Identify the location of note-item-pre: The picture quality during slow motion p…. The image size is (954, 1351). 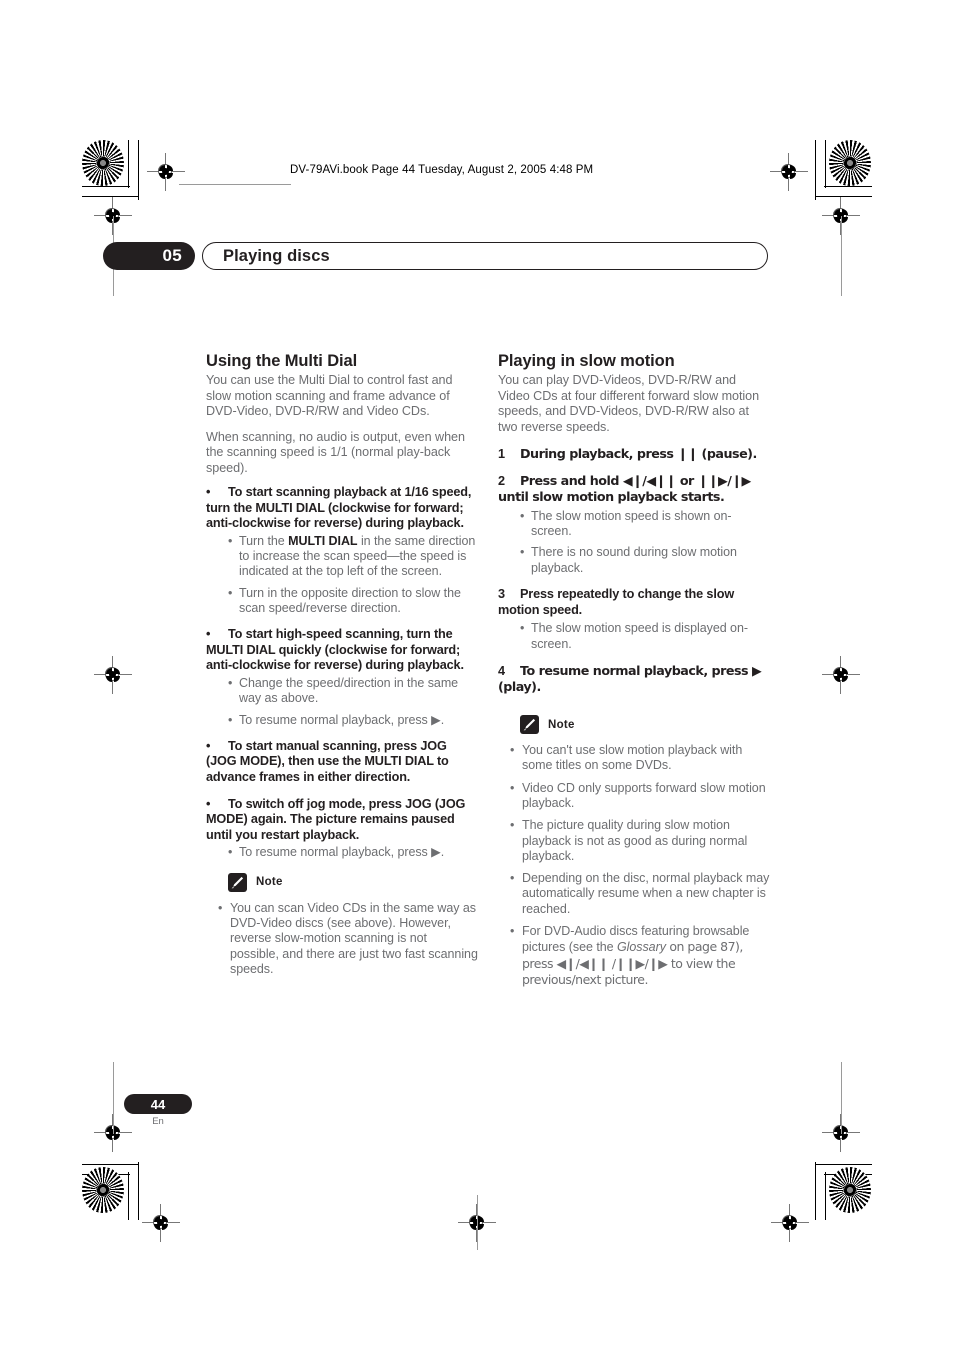
(635, 840).